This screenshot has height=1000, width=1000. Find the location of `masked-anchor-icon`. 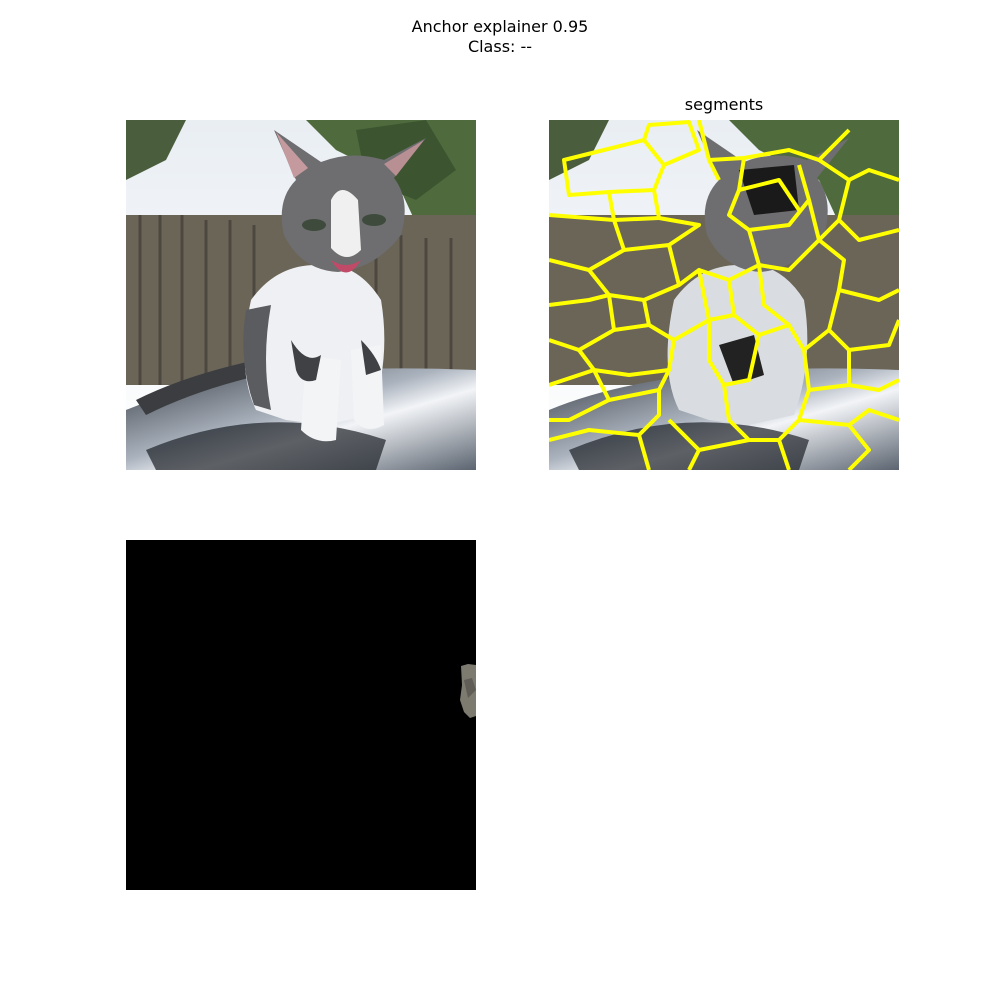

masked-anchor-icon is located at coordinates (301, 715).